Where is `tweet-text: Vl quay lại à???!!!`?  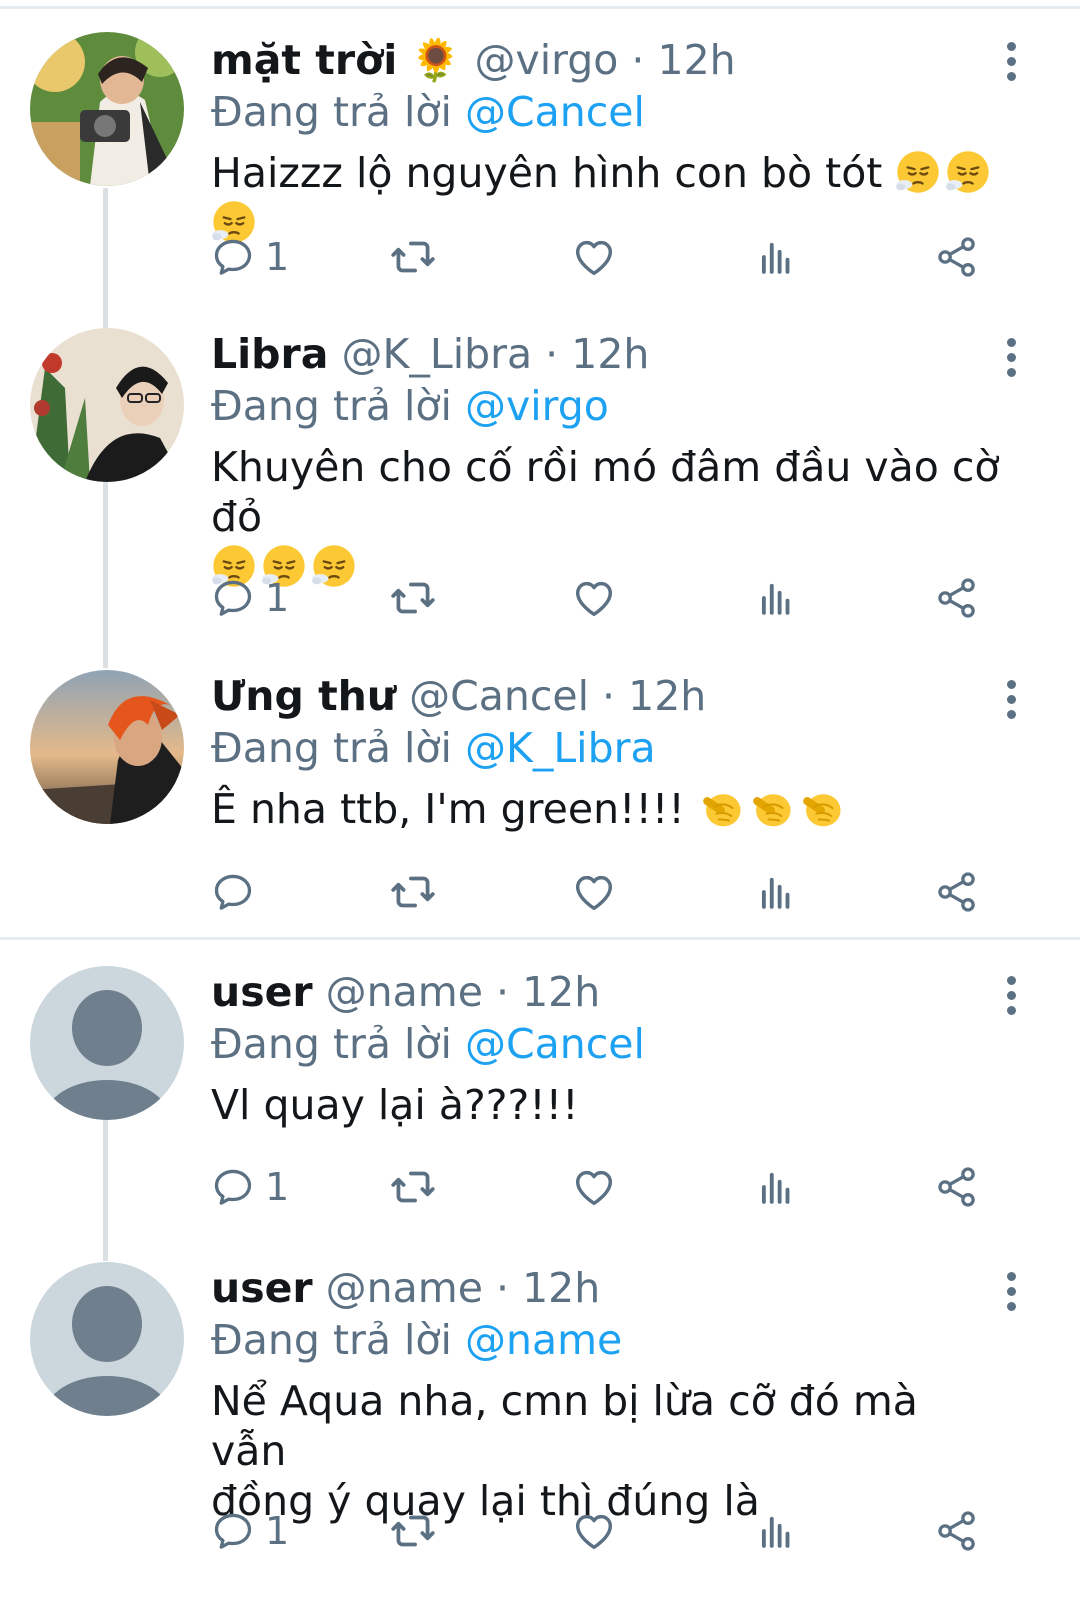
tweet-text: Vl quay lại à???!!! is located at coordinates (605, 1105).